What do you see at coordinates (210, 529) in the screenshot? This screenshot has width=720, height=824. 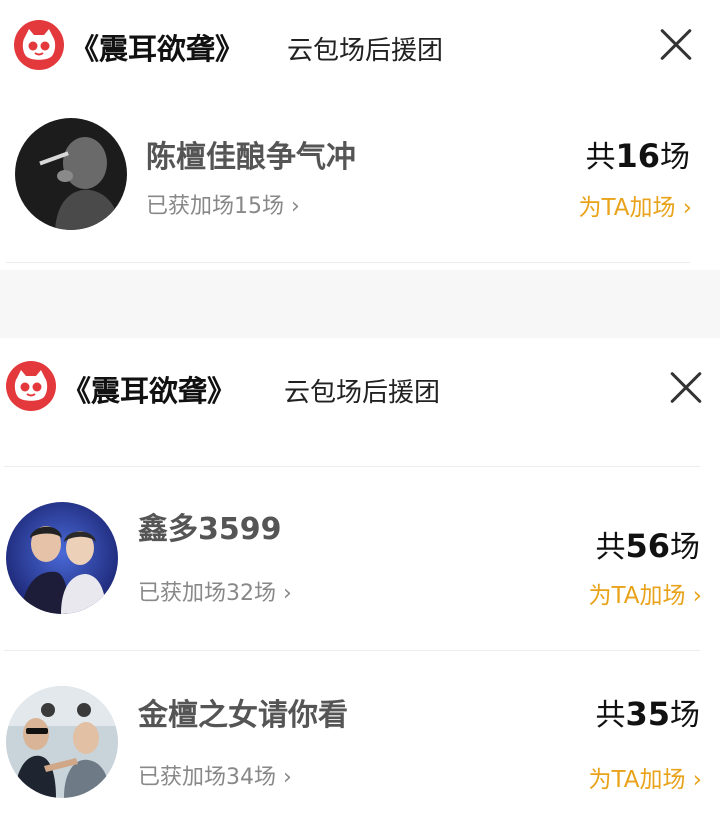 I see `fan-name: 鑫多3599` at bounding box center [210, 529].